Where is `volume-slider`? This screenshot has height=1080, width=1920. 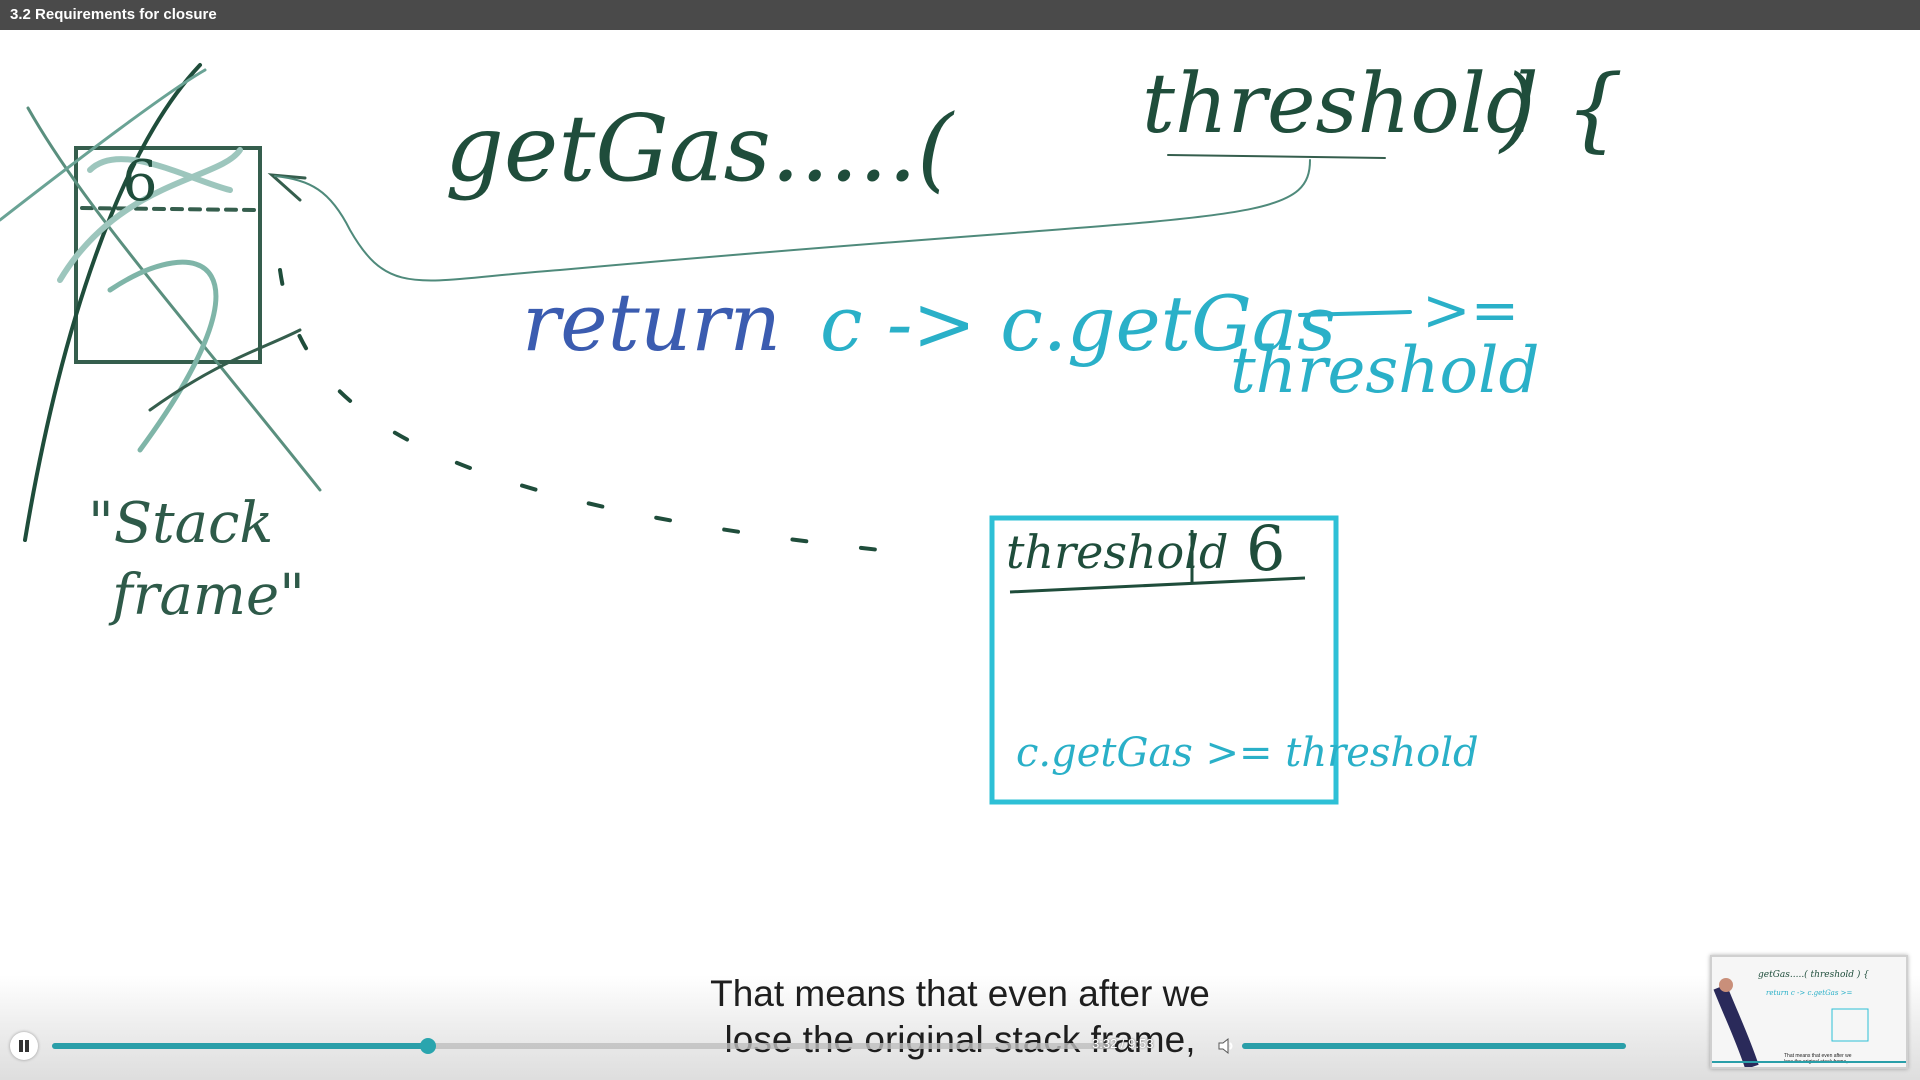 volume-slider is located at coordinates (1434, 1046).